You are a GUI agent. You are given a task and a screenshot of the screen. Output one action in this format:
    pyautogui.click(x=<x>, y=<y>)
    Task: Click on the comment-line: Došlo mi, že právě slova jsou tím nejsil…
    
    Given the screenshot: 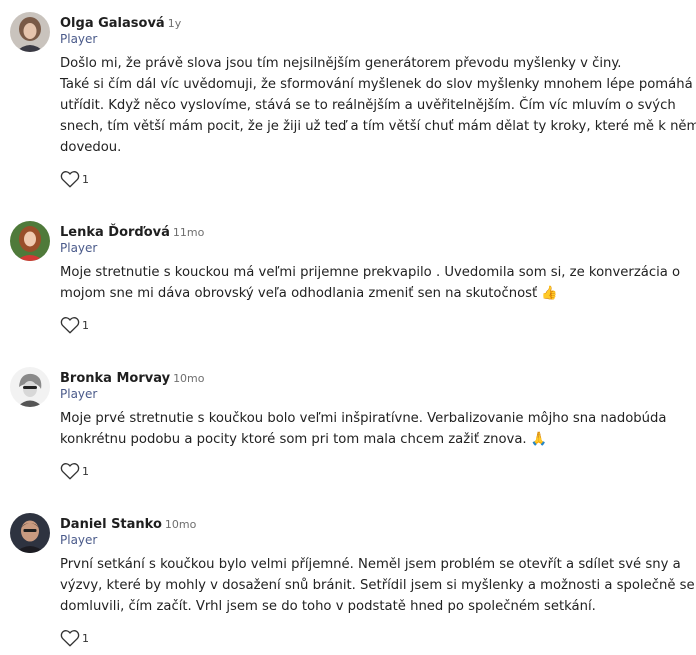 What is the action you would take?
    pyautogui.click(x=341, y=63)
    